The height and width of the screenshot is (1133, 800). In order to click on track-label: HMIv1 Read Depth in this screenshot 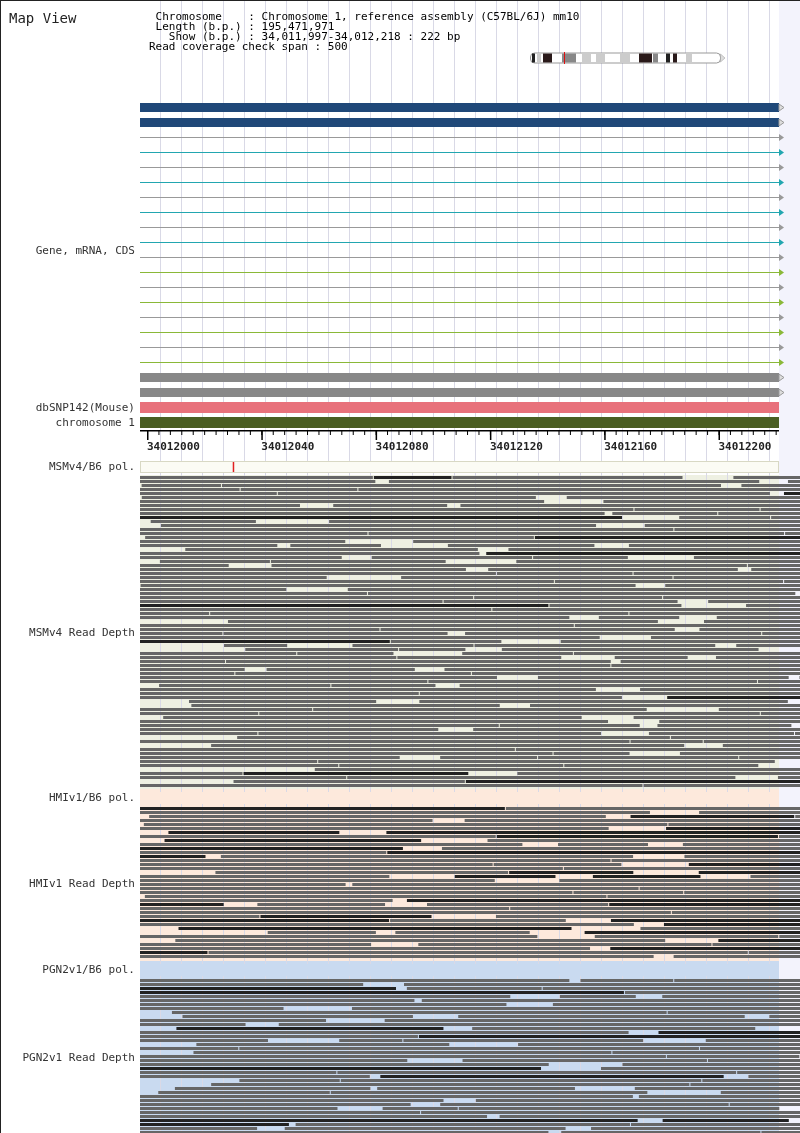, I will do `click(82, 883)`.